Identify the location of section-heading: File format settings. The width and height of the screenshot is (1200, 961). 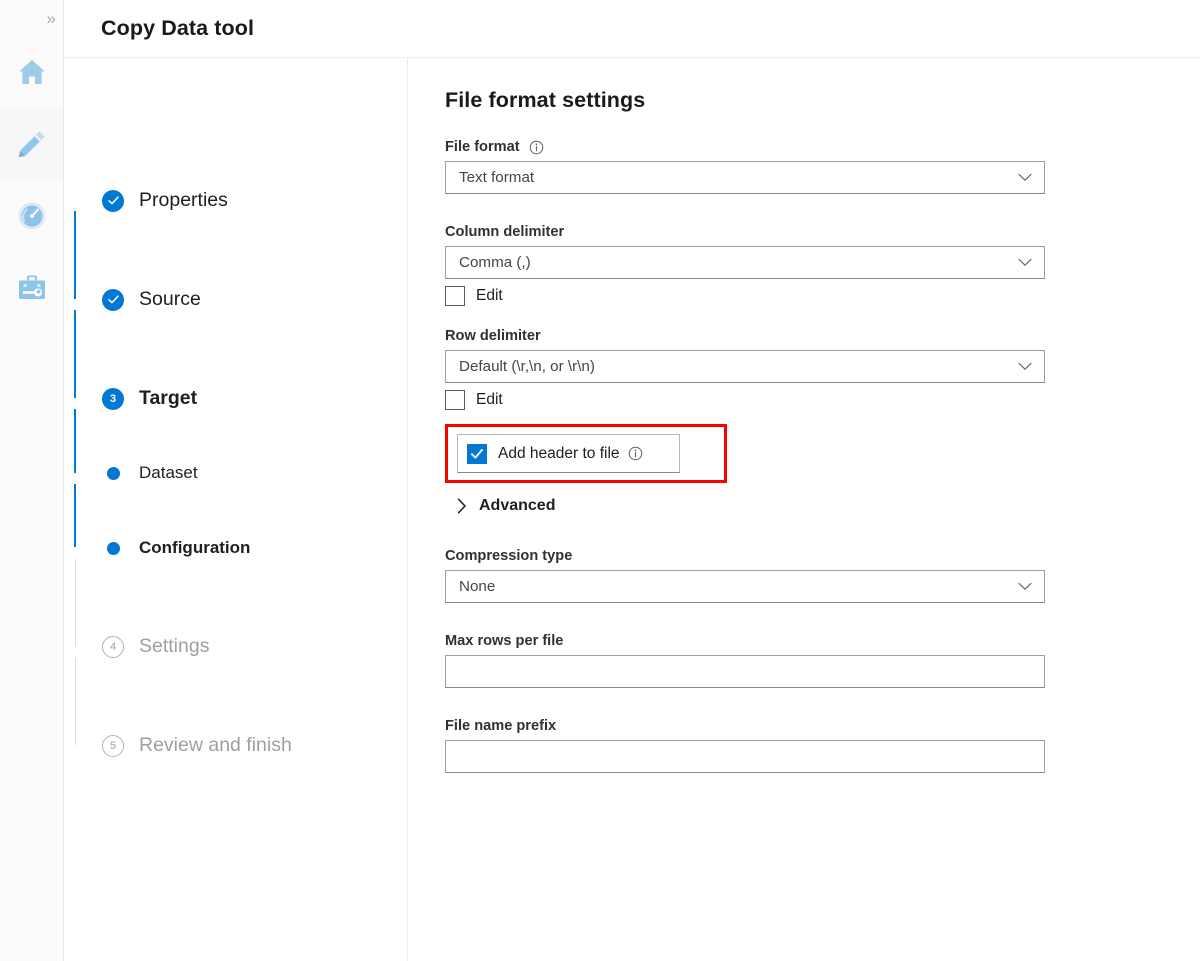
(545, 100).